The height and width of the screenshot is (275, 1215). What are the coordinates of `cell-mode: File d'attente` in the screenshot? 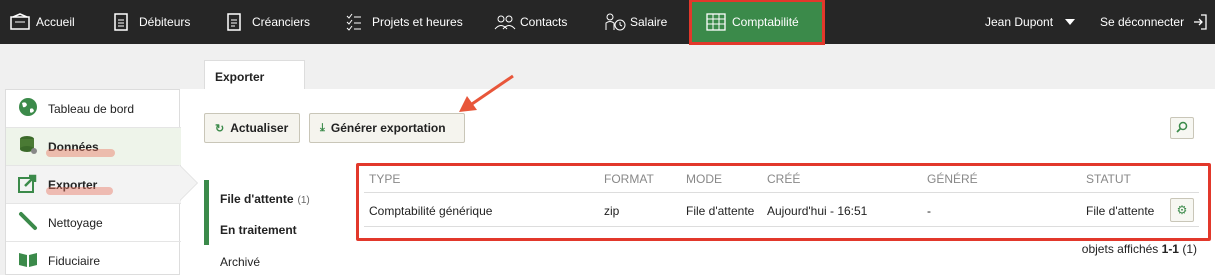 It's located at (720, 211).